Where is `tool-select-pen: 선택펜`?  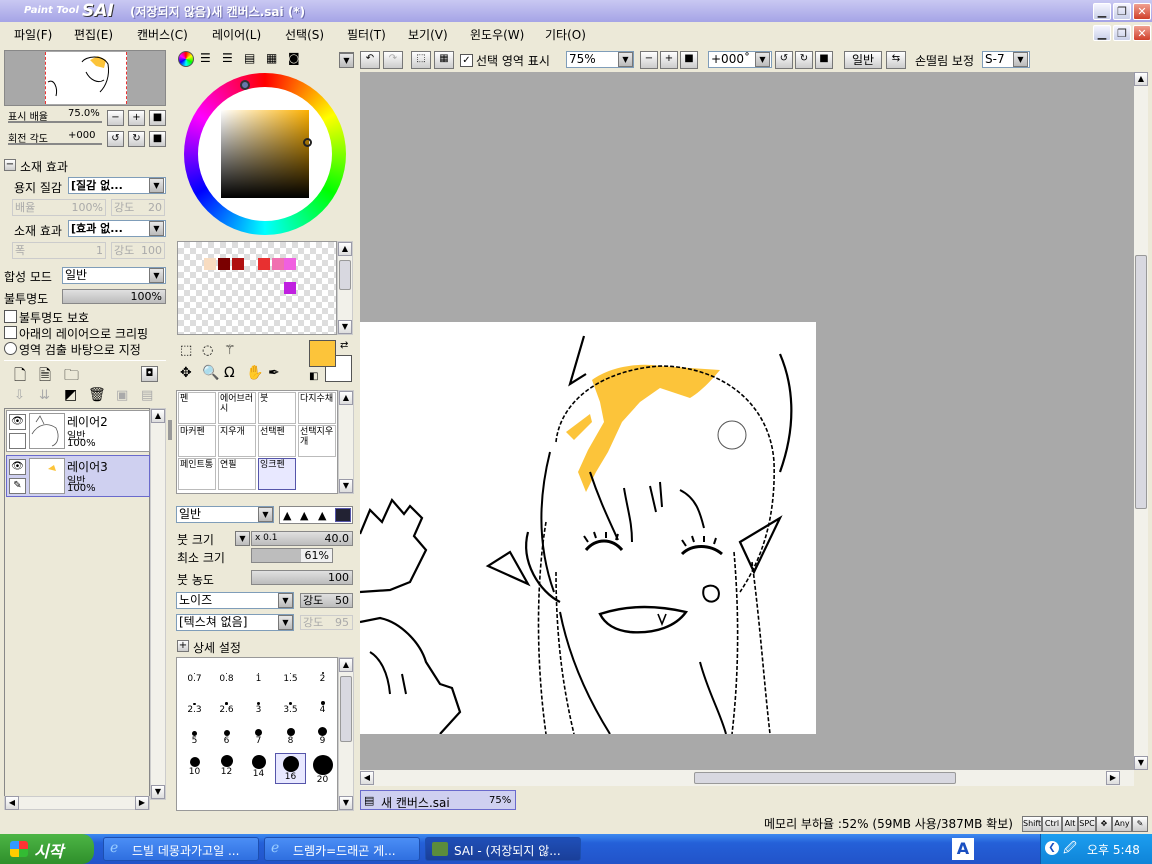 tool-select-pen: 선택펜 is located at coordinates (277, 441).